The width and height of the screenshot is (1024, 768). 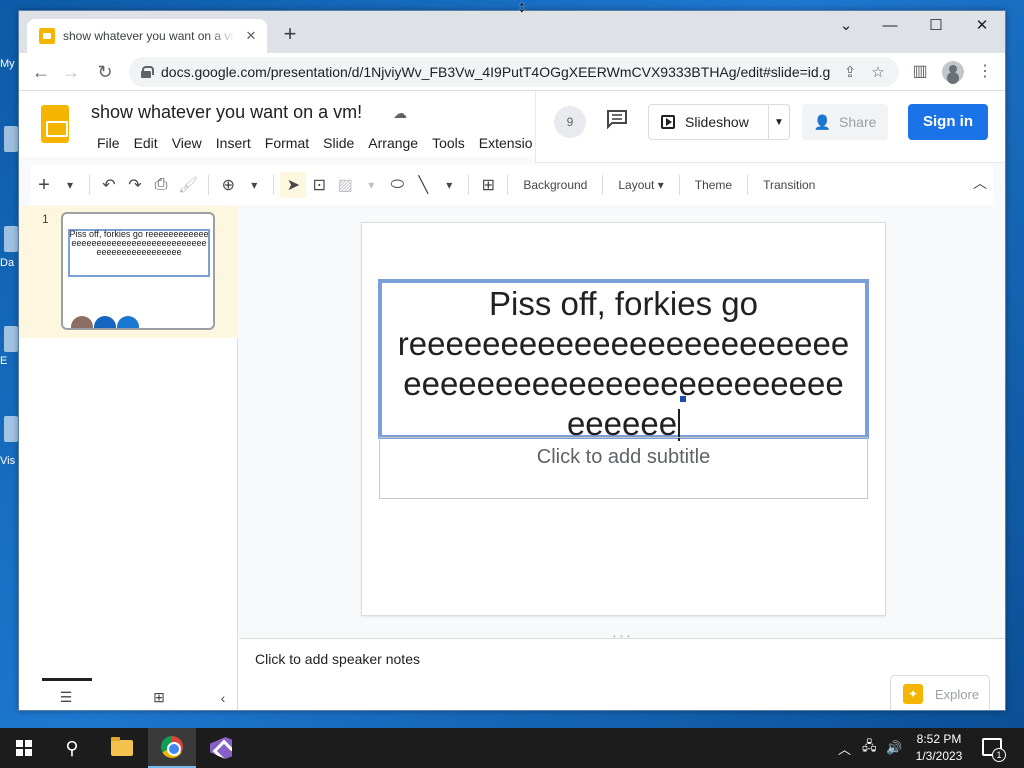 What do you see at coordinates (108, 143) in the screenshot?
I see `menu-file: File` at bounding box center [108, 143].